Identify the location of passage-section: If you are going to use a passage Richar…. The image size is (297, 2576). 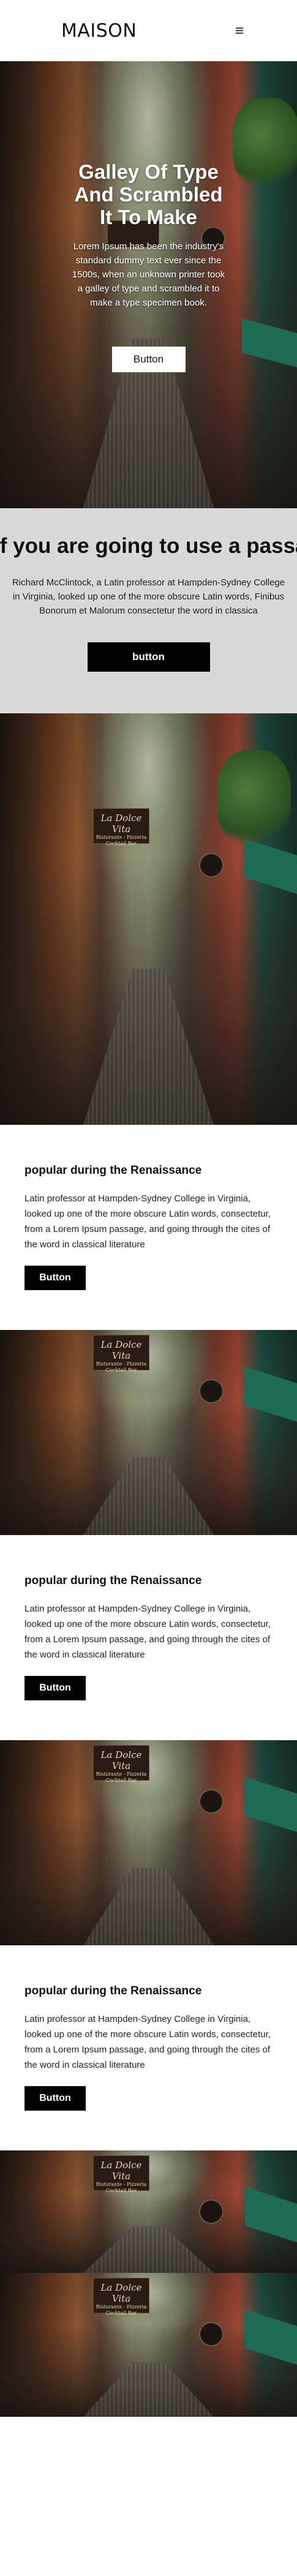
(148, 610).